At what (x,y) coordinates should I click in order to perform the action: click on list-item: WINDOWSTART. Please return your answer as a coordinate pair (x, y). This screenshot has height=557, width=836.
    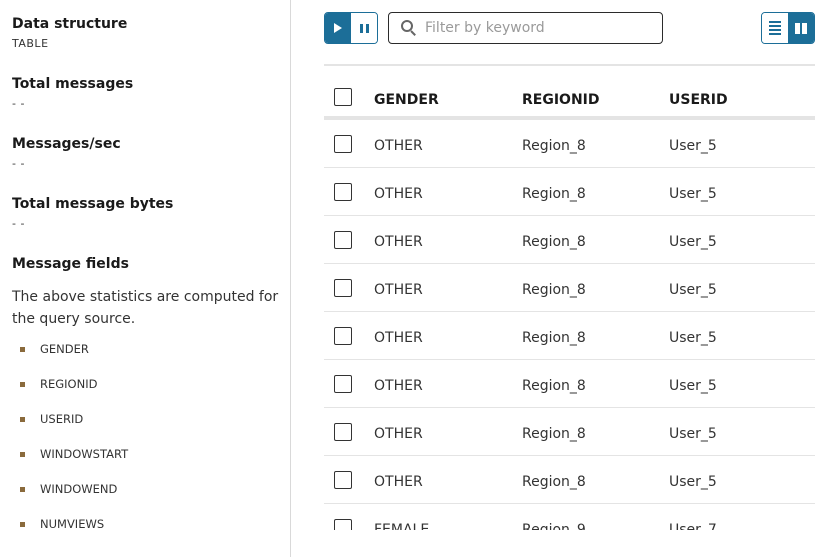
    Looking at the image, I should click on (74, 454).